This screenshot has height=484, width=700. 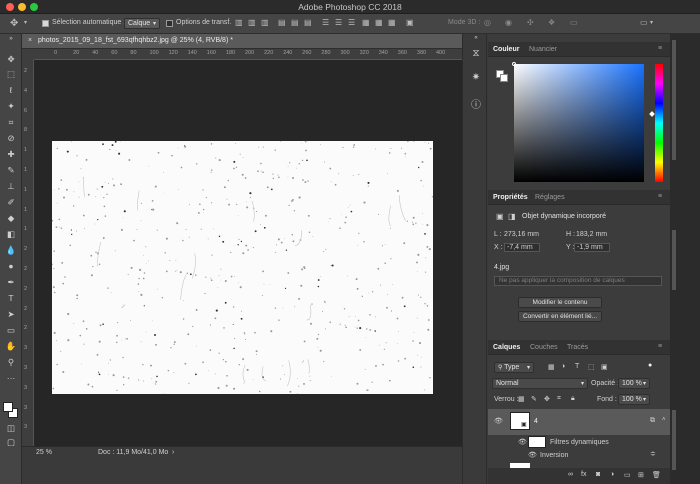 I want to click on adjustments-icon: ✷, so click(x=476, y=80).